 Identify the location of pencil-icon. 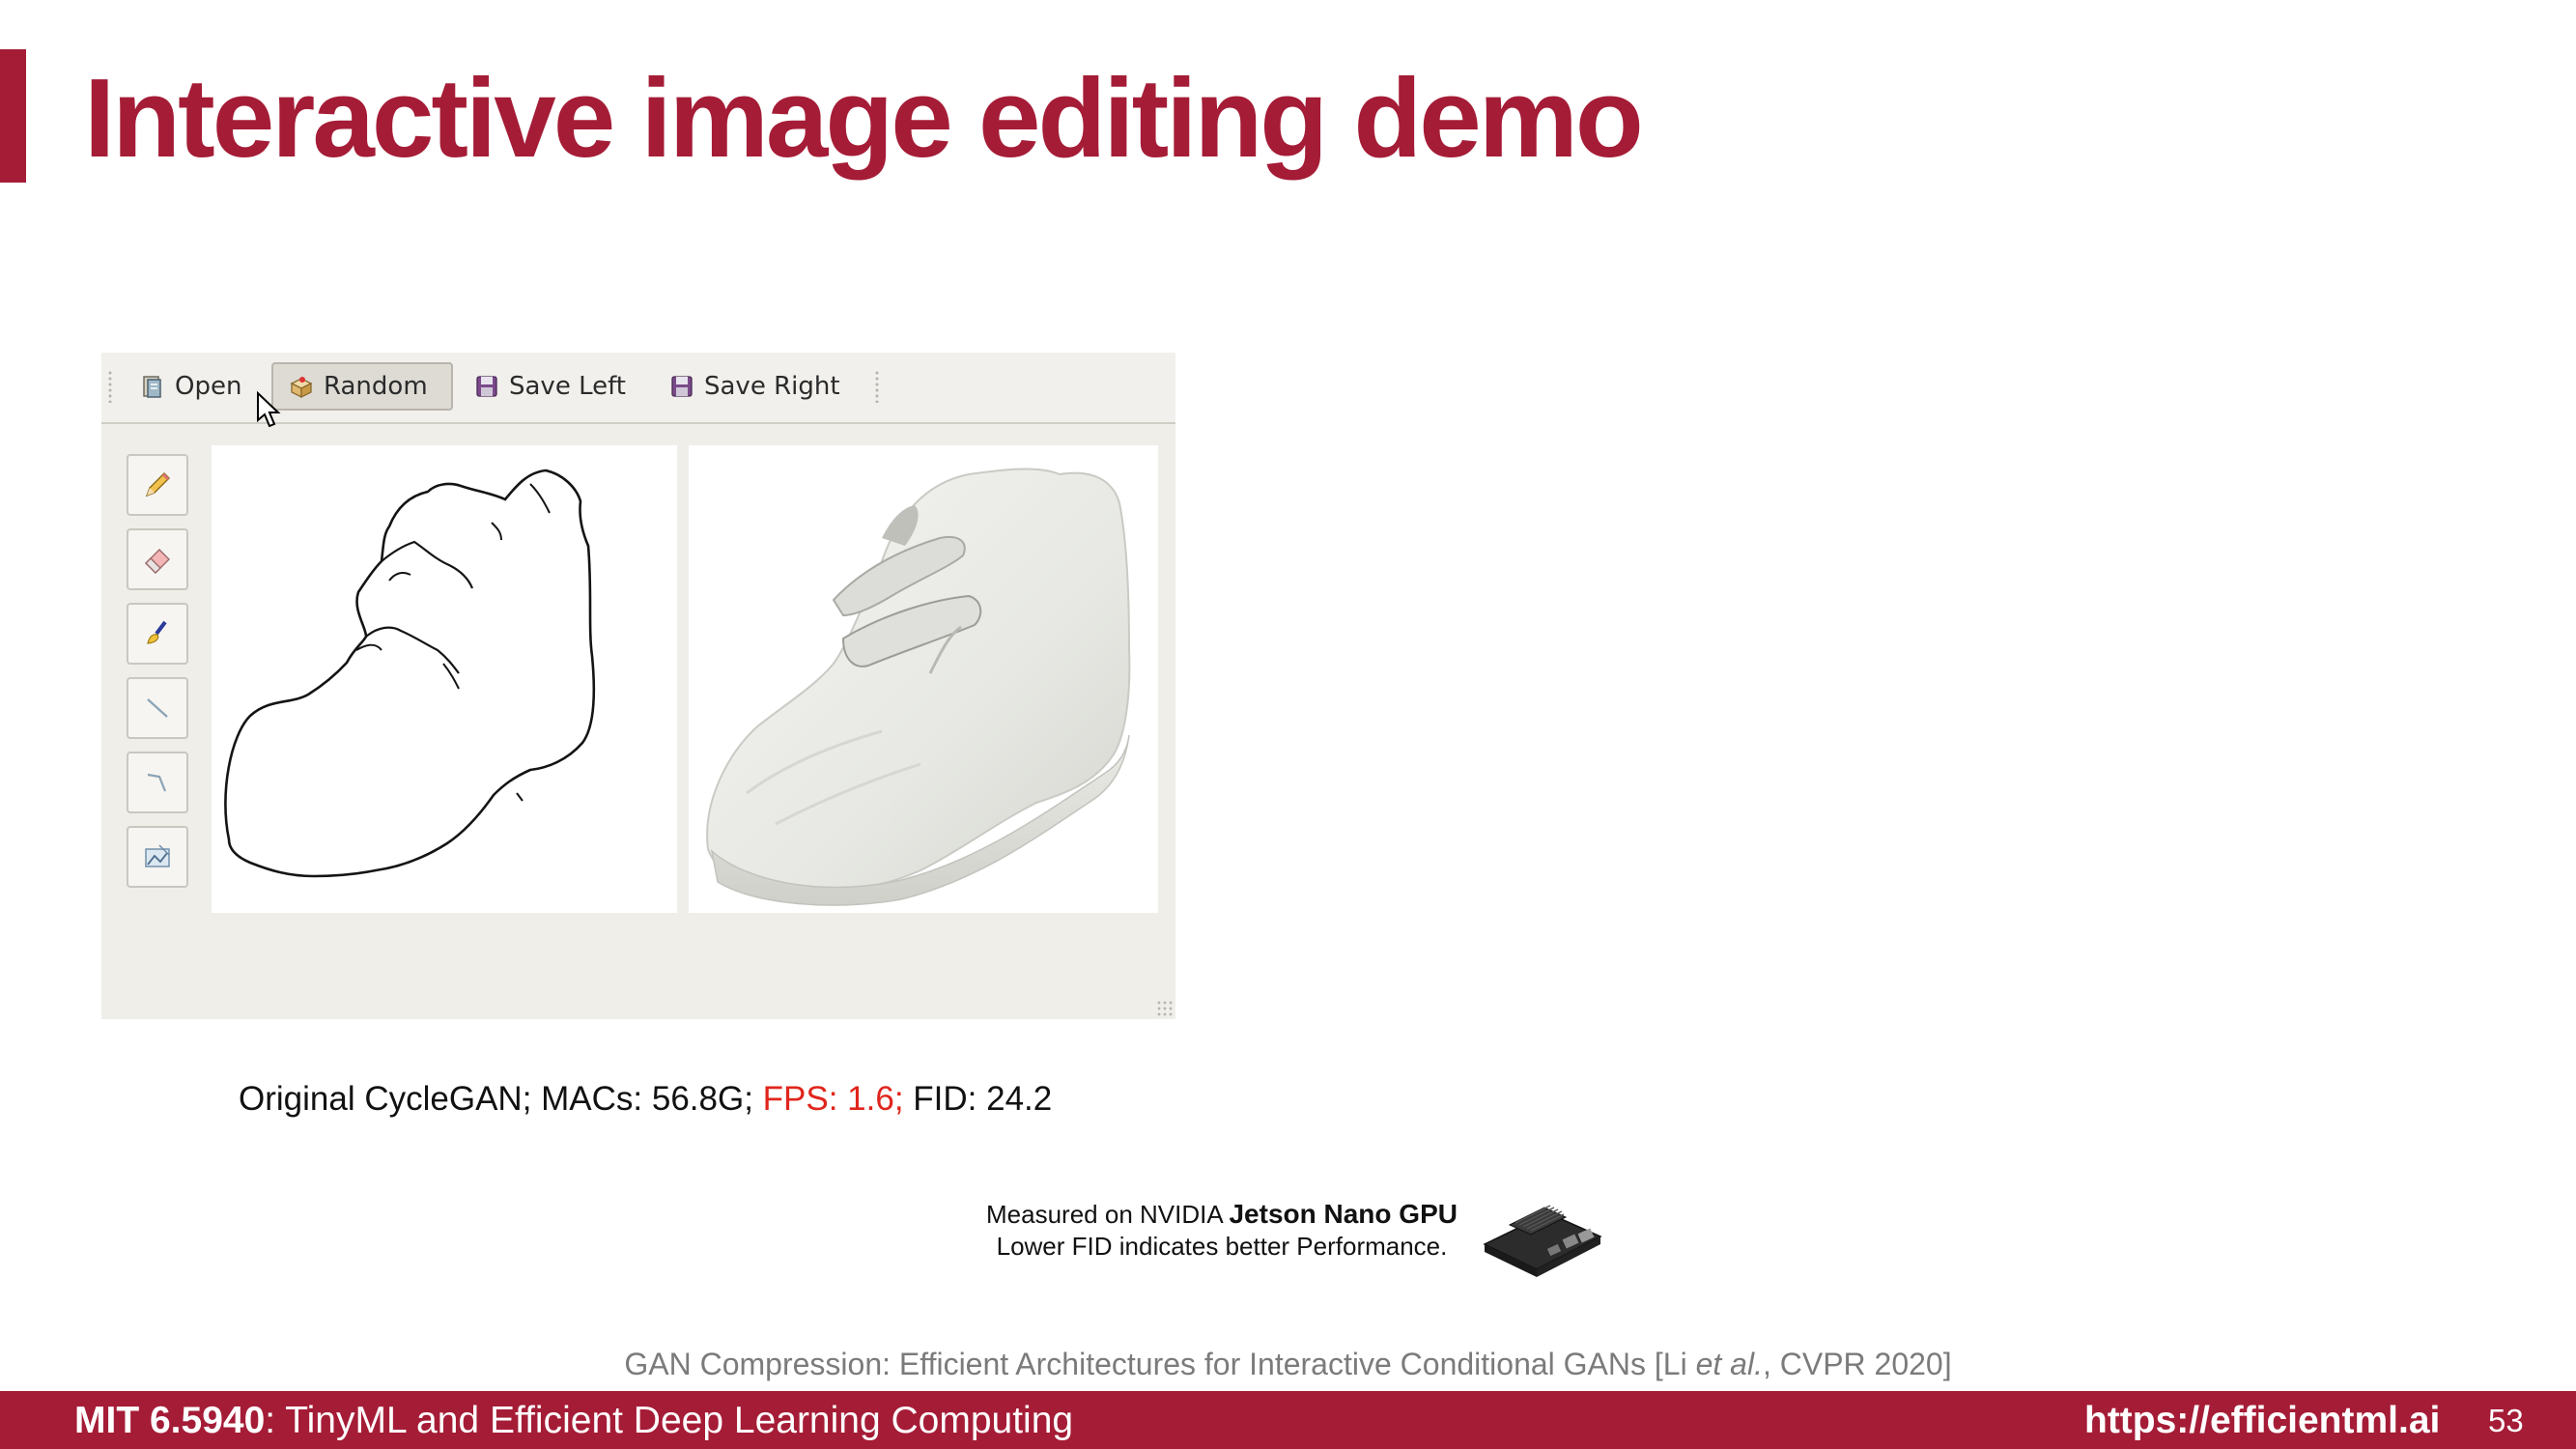
(157, 484).